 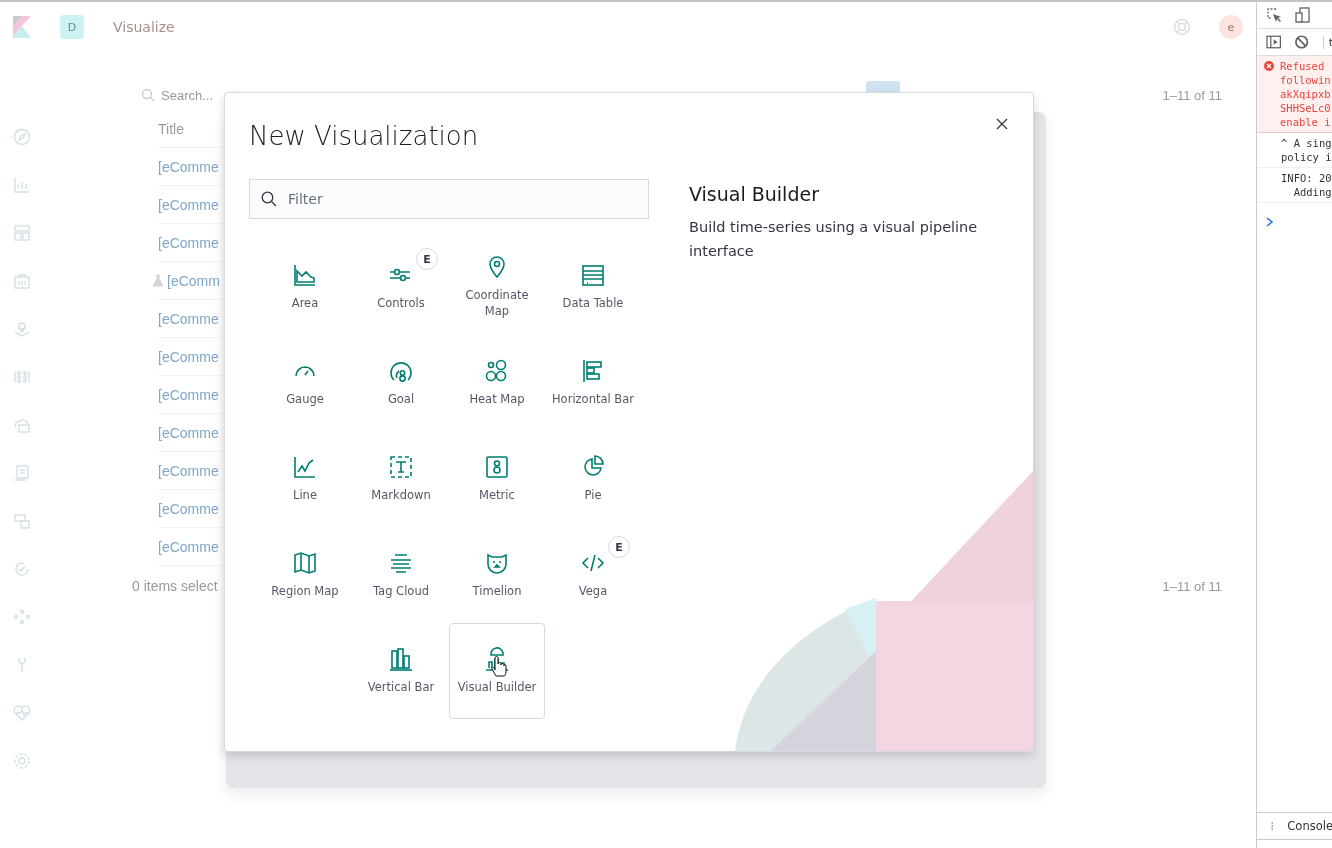 What do you see at coordinates (144, 27) in the screenshot?
I see `app-title: Visualize` at bounding box center [144, 27].